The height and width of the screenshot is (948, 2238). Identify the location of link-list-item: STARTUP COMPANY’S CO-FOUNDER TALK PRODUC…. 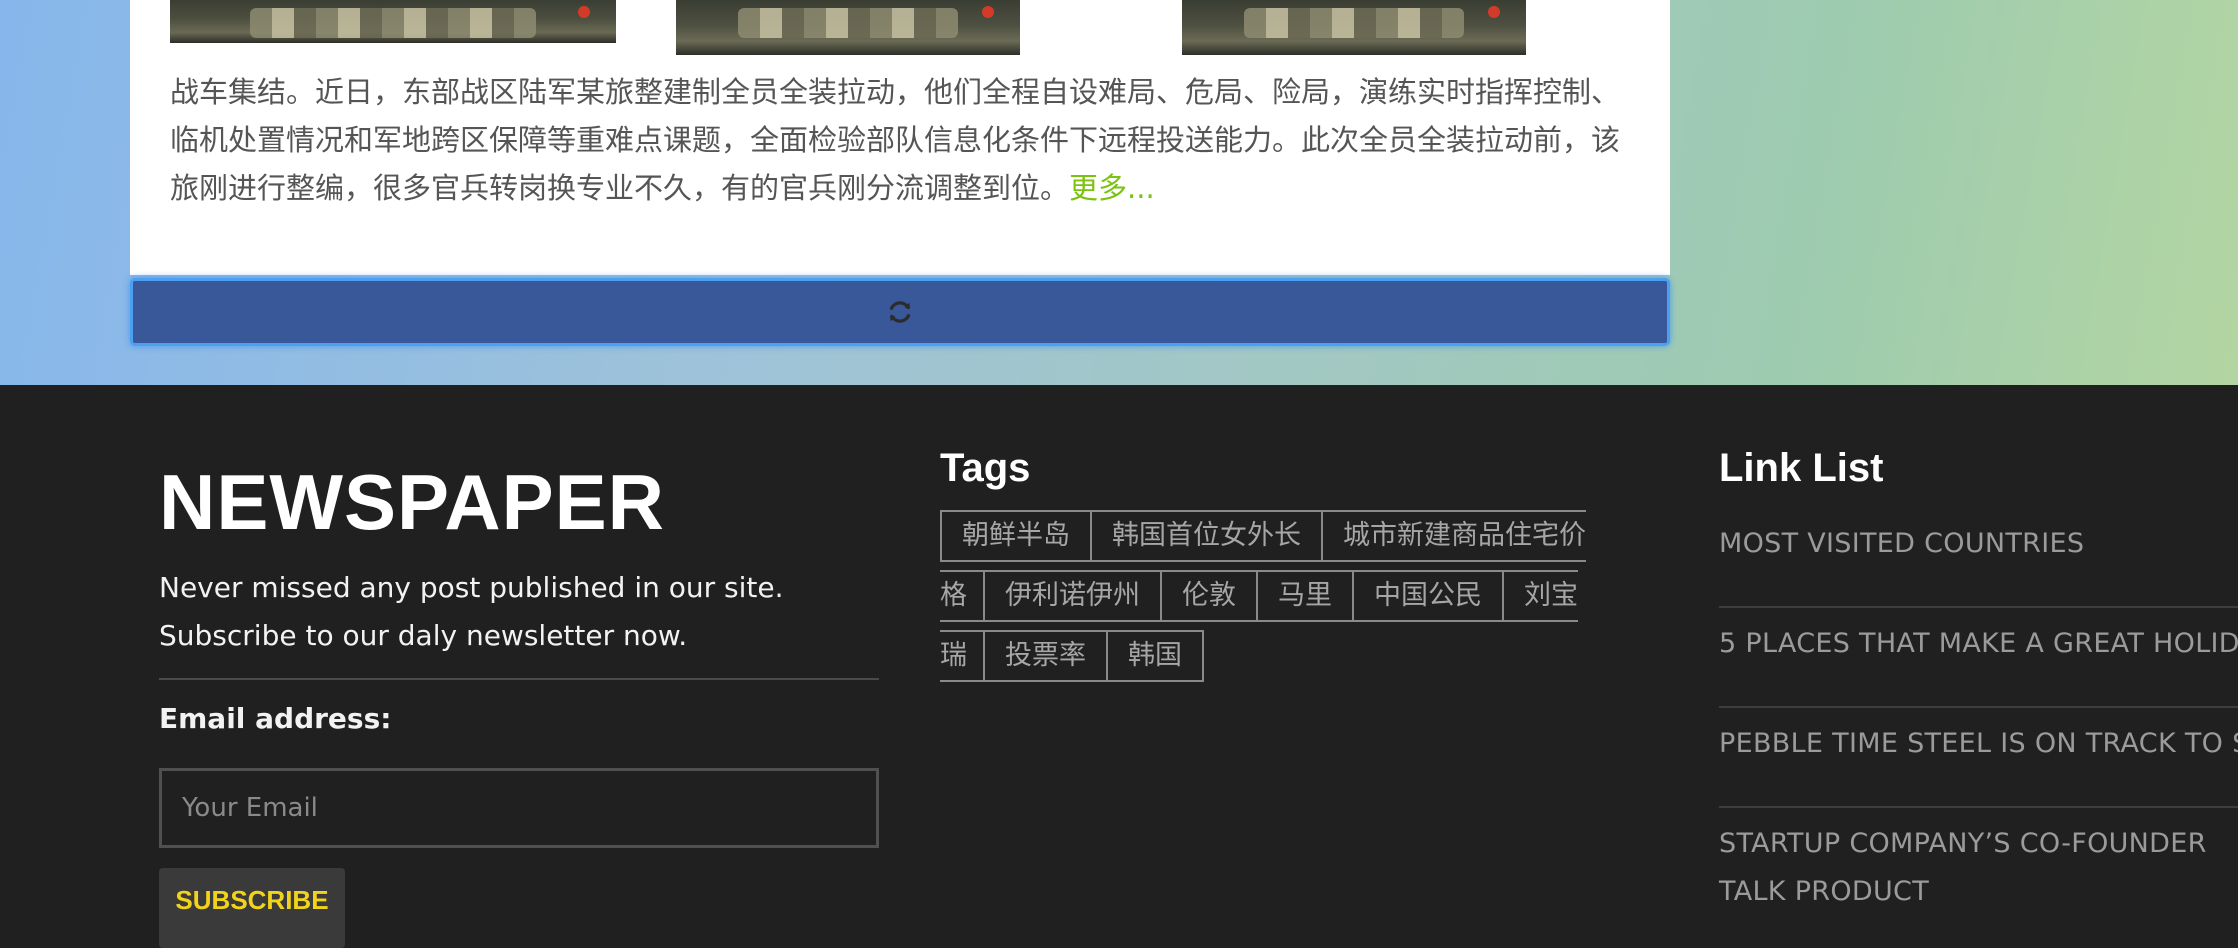
(1963, 867).